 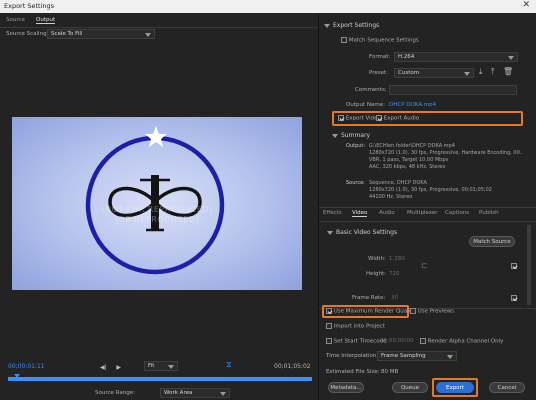 What do you see at coordinates (481, 72) in the screenshot?
I see `save-preset-icon: ⤓` at bounding box center [481, 72].